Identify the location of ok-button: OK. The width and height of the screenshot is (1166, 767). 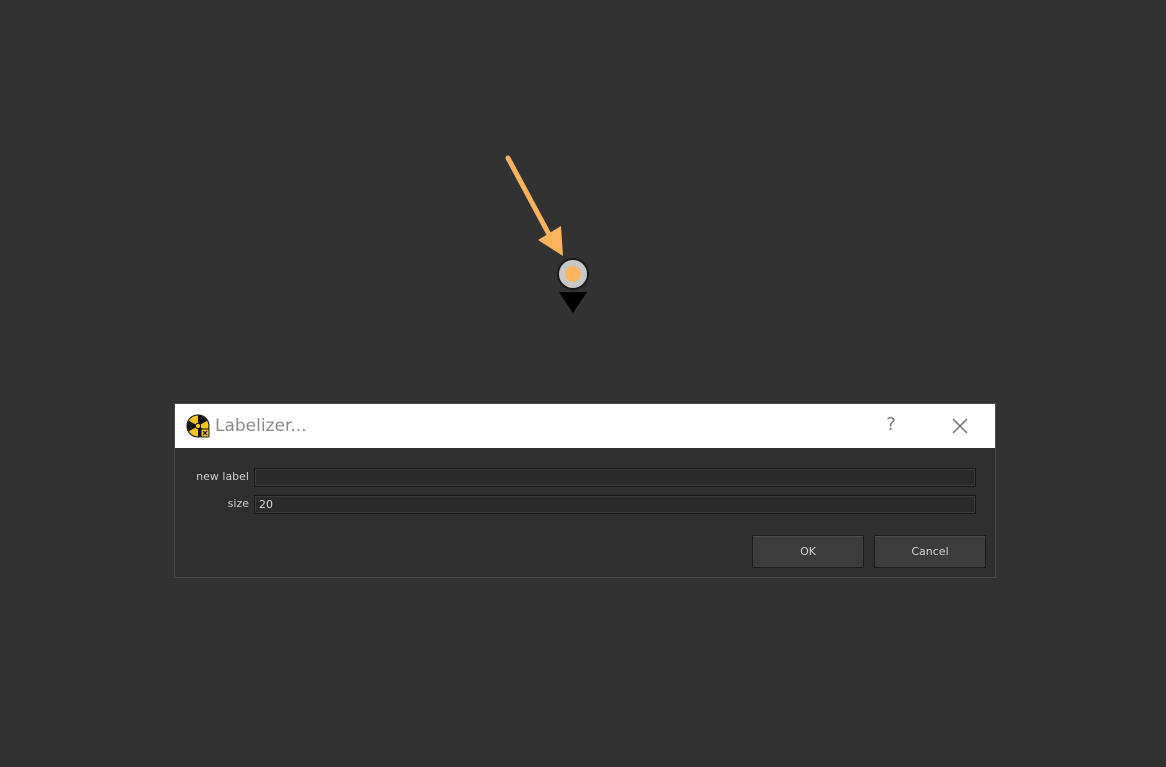
(808, 551).